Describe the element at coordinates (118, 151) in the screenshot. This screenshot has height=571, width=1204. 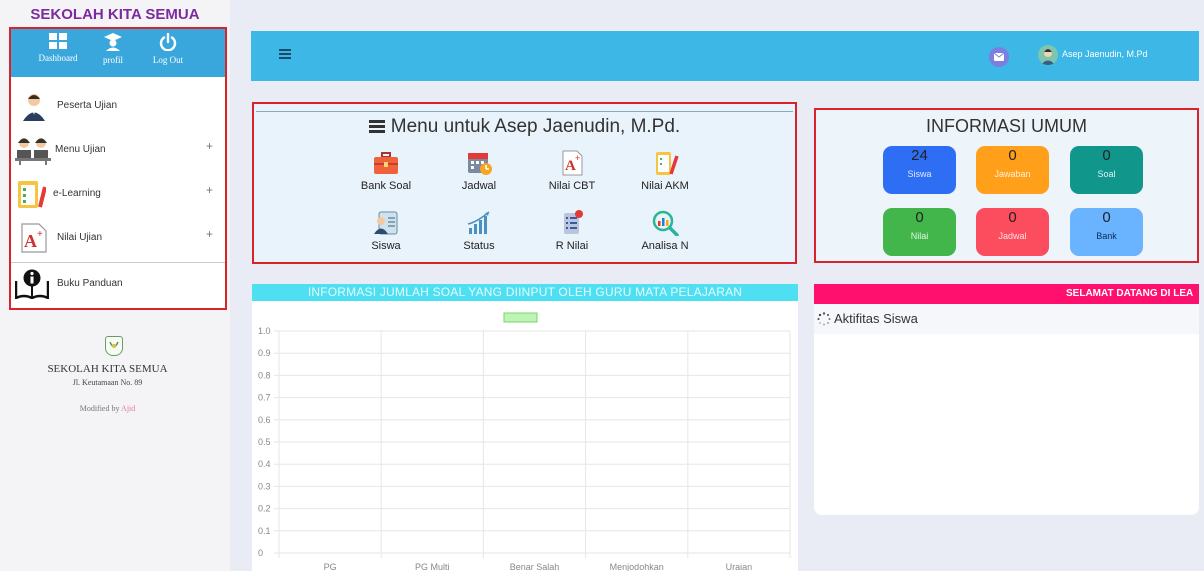
I see `sidebar-item-menu-ujian: Menu Ujian +` at that location.